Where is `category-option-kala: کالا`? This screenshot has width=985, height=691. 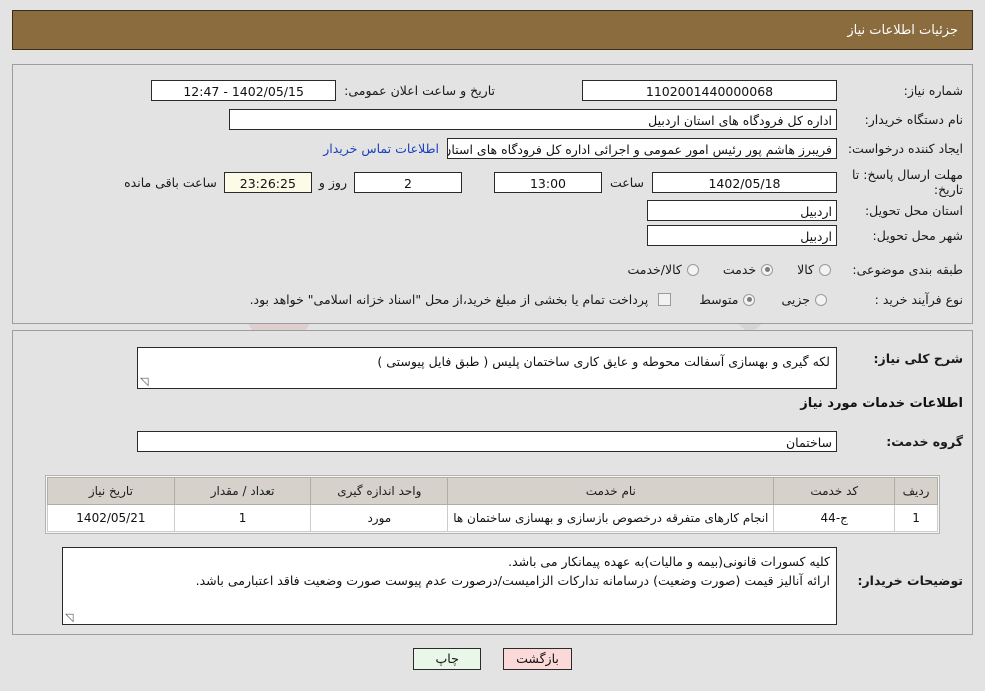
category-option-kala: کالا is located at coordinates (814, 269).